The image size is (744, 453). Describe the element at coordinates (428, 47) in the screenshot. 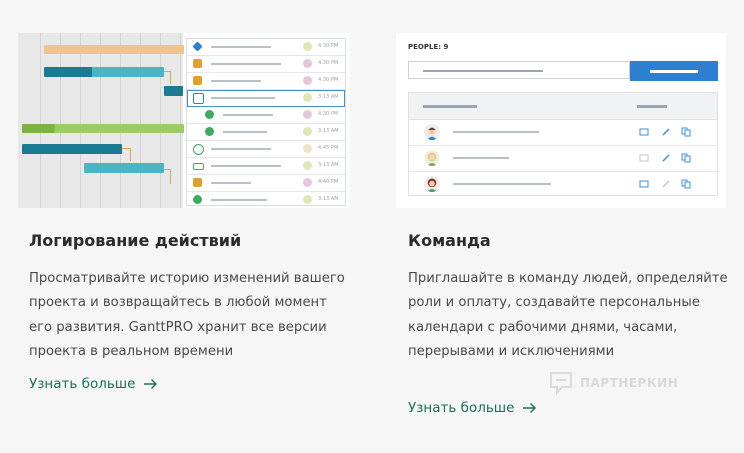

I see `people-count: PEOPLE: 9` at that location.